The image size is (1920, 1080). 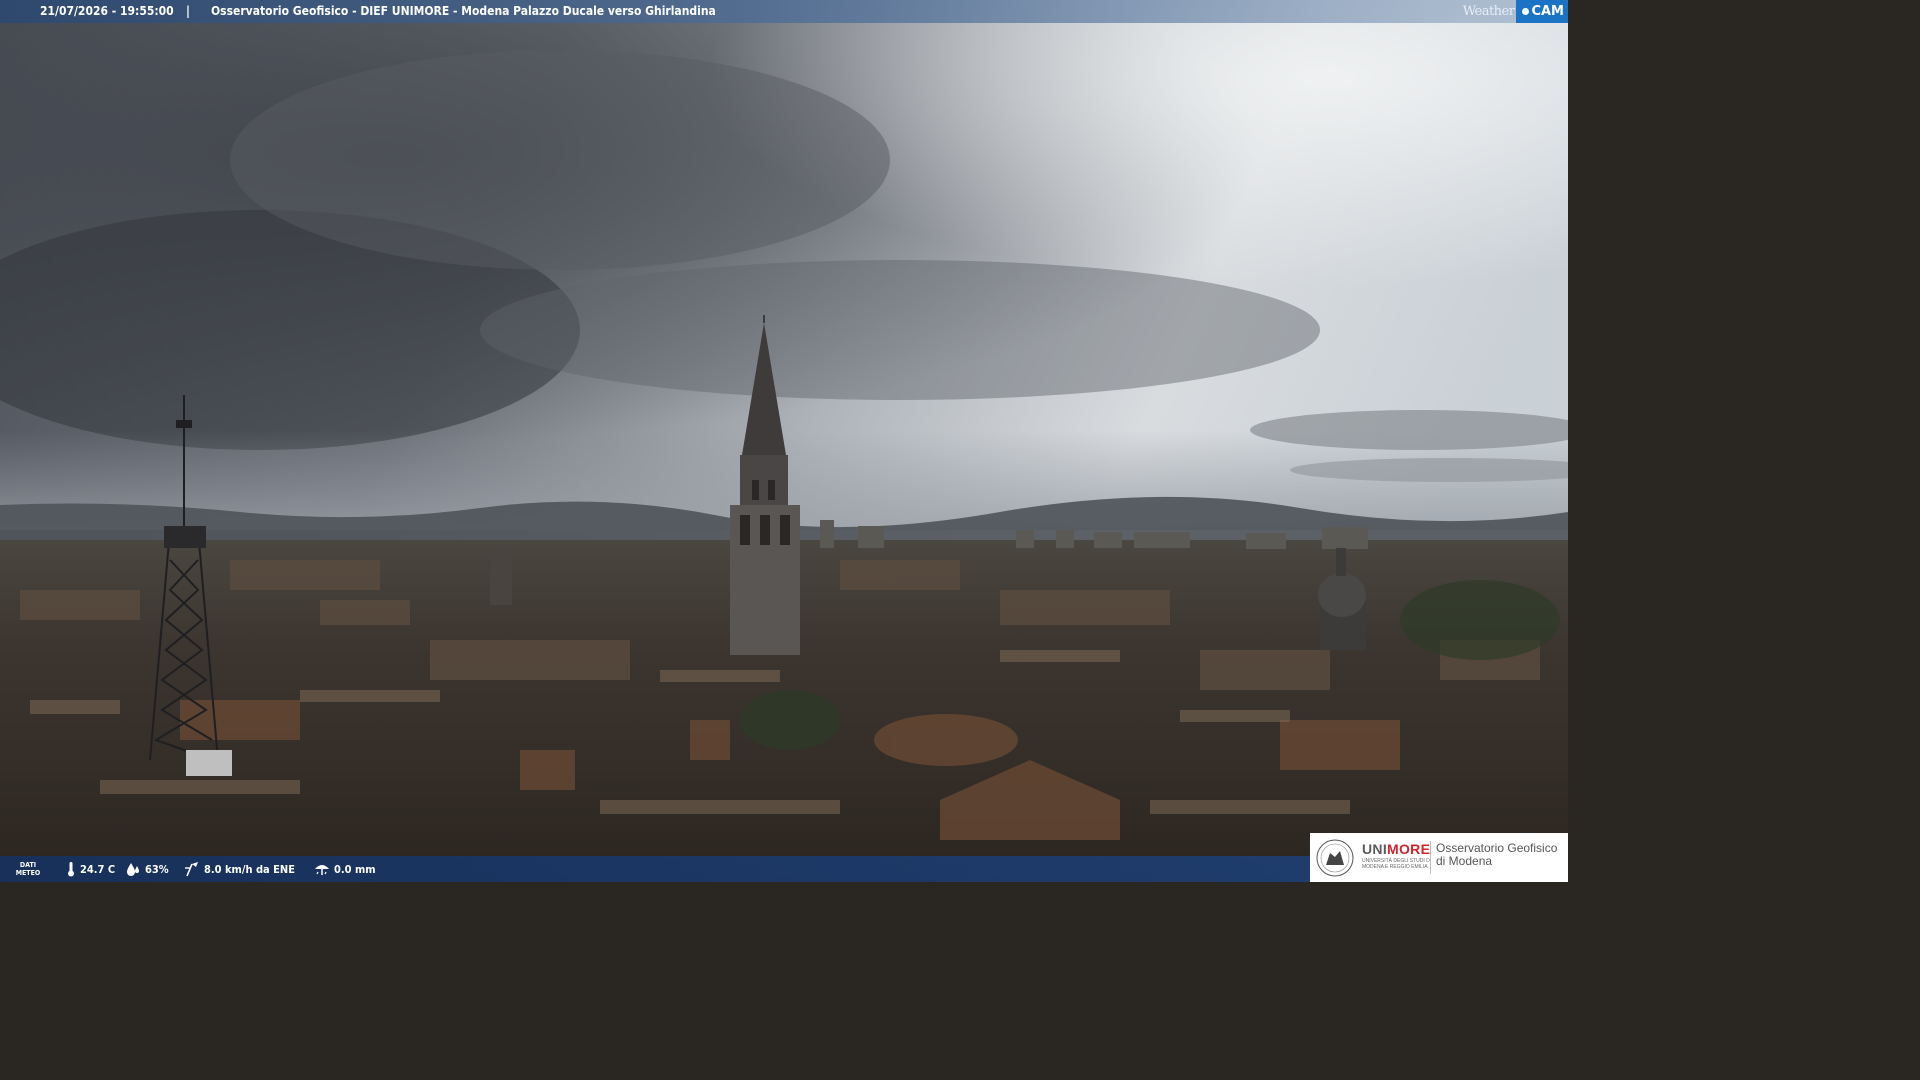 What do you see at coordinates (322, 870) in the screenshot?
I see `rain-icon` at bounding box center [322, 870].